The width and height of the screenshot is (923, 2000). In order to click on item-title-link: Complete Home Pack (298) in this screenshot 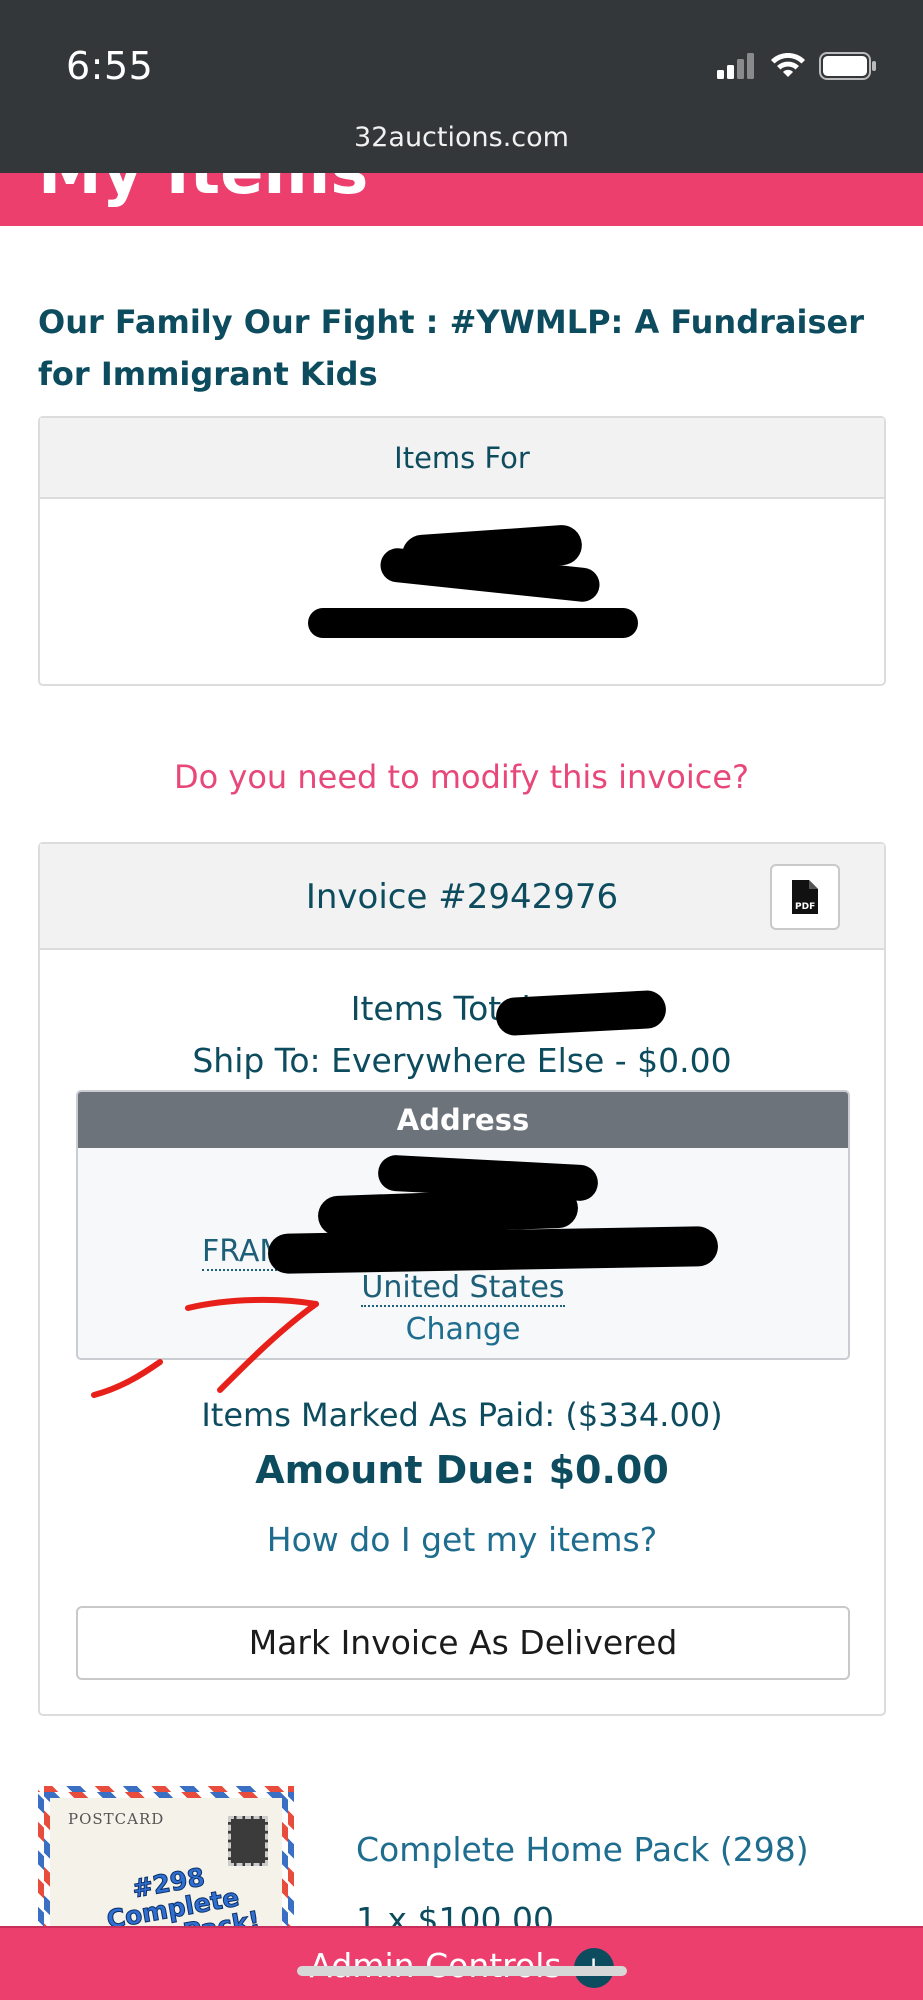, I will do `click(582, 1849)`.